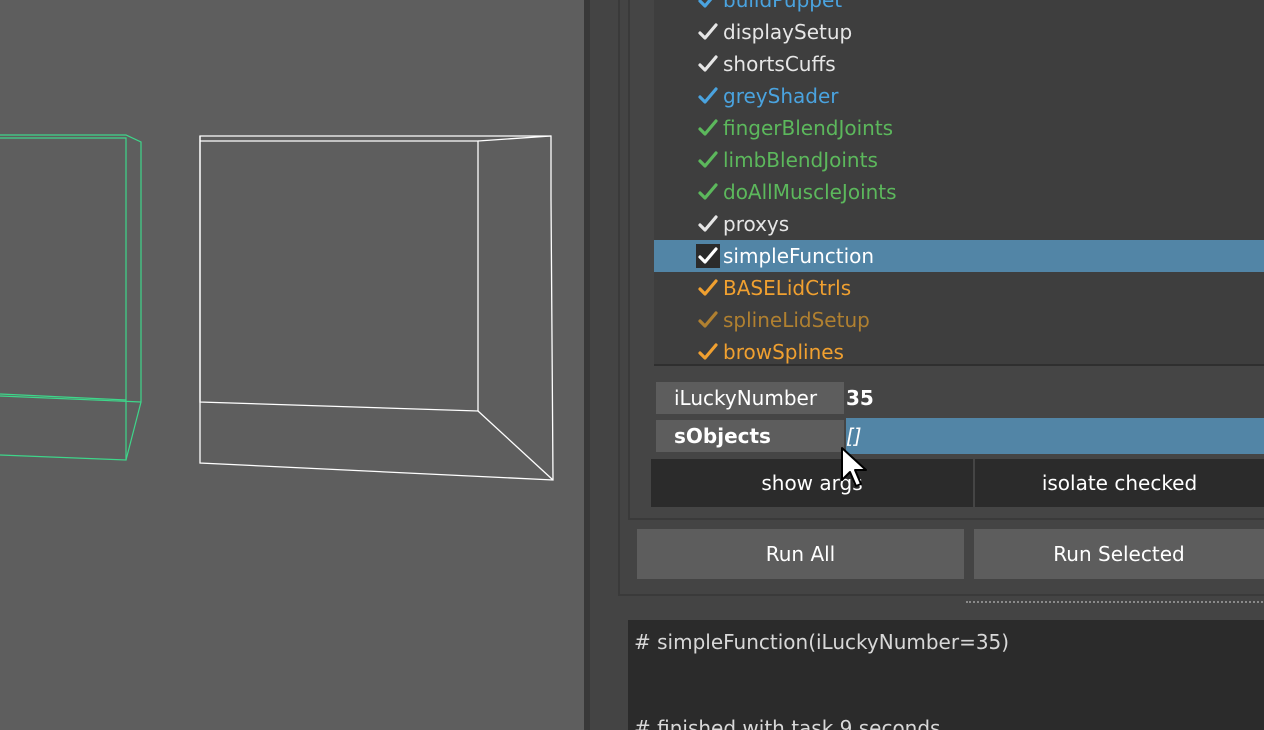  What do you see at coordinates (1055, 436) in the screenshot?
I see `arg-value-input: []` at bounding box center [1055, 436].